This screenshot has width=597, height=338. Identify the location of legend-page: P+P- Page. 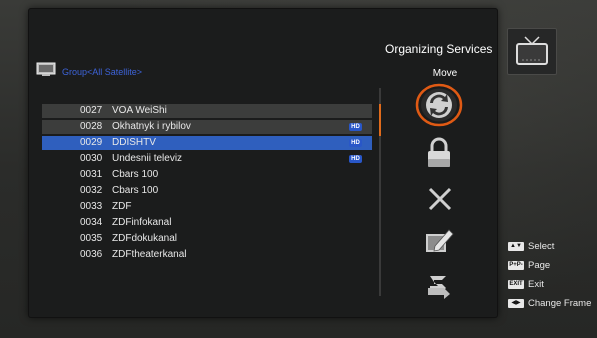
(529, 265).